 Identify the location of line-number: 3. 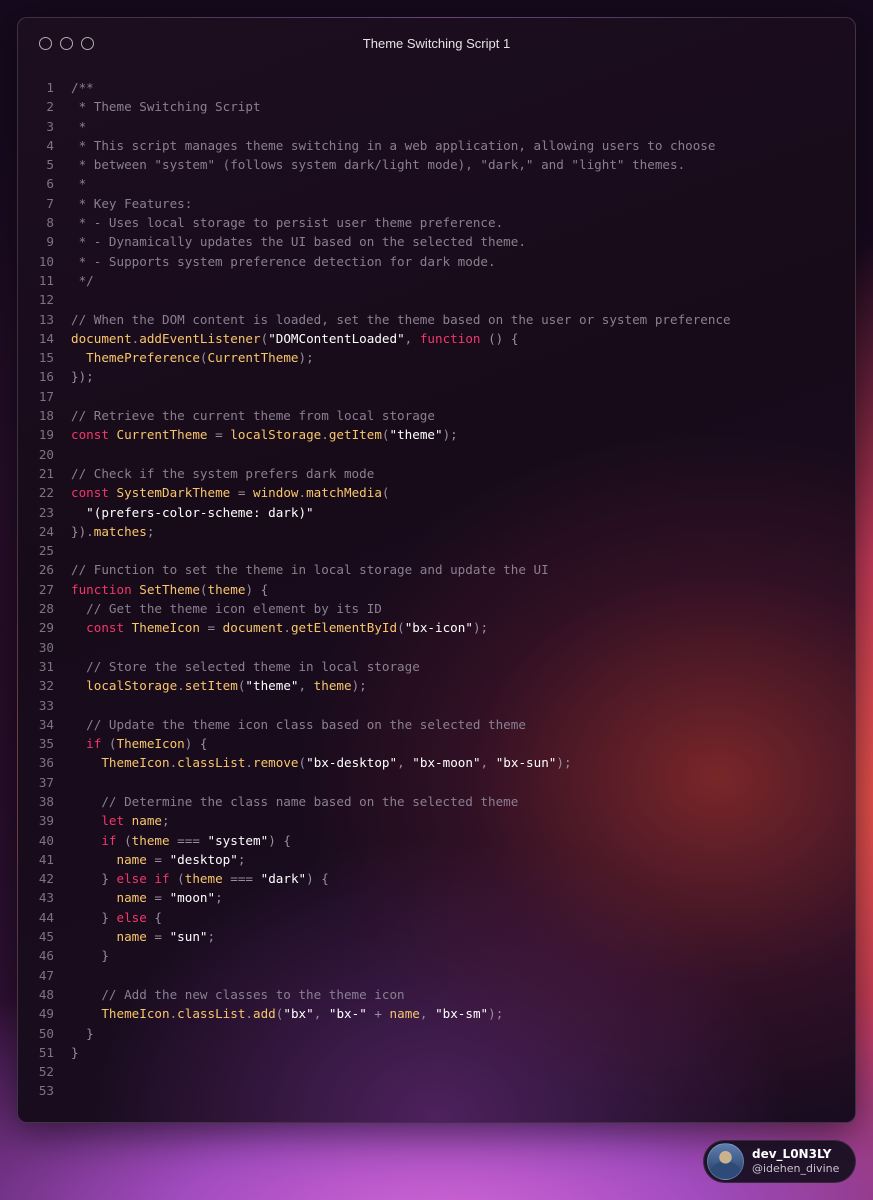
(50, 126).